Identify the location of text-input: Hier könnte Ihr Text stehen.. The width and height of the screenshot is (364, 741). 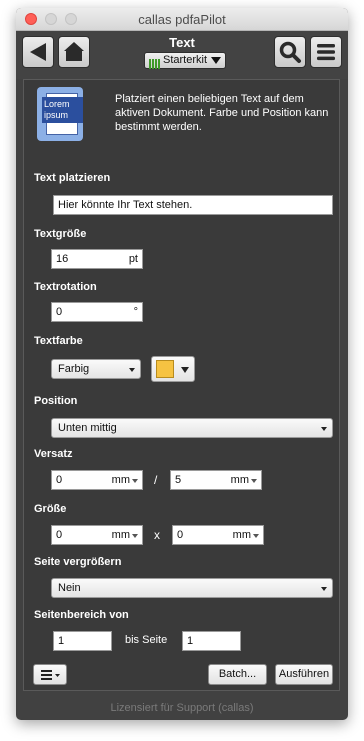
(193, 205).